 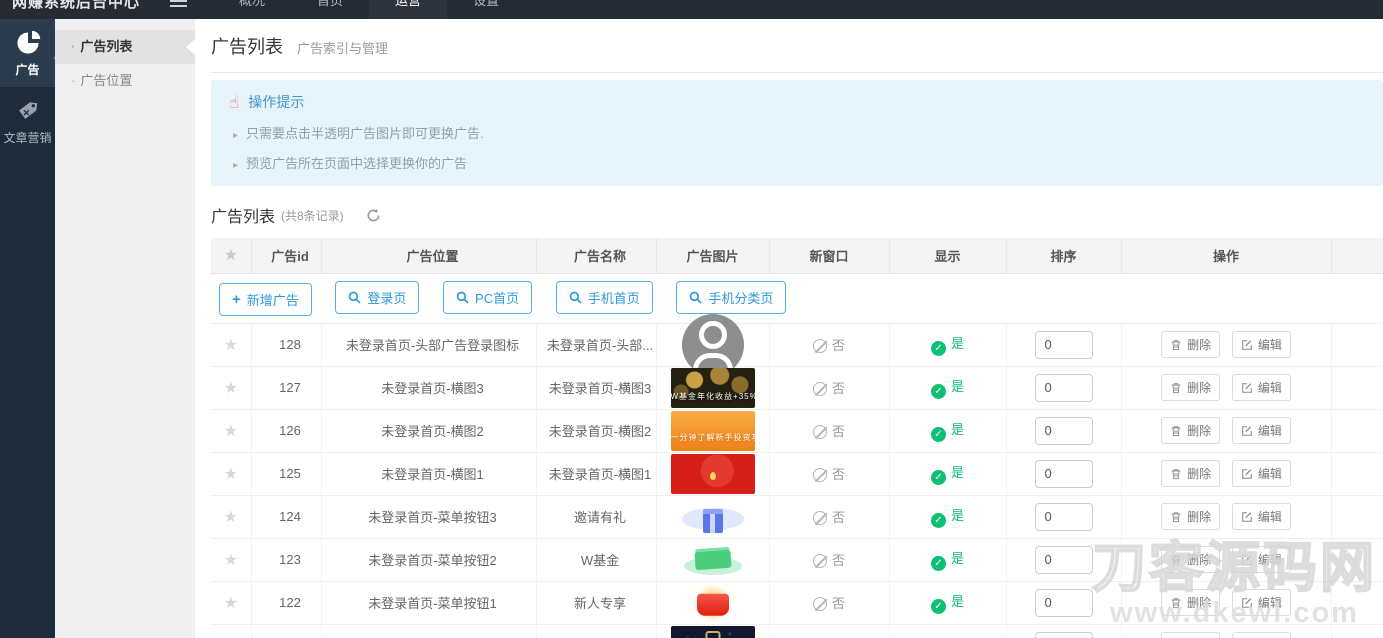 I want to click on add-ad-button: + 新增广告, so click(x=265, y=299).